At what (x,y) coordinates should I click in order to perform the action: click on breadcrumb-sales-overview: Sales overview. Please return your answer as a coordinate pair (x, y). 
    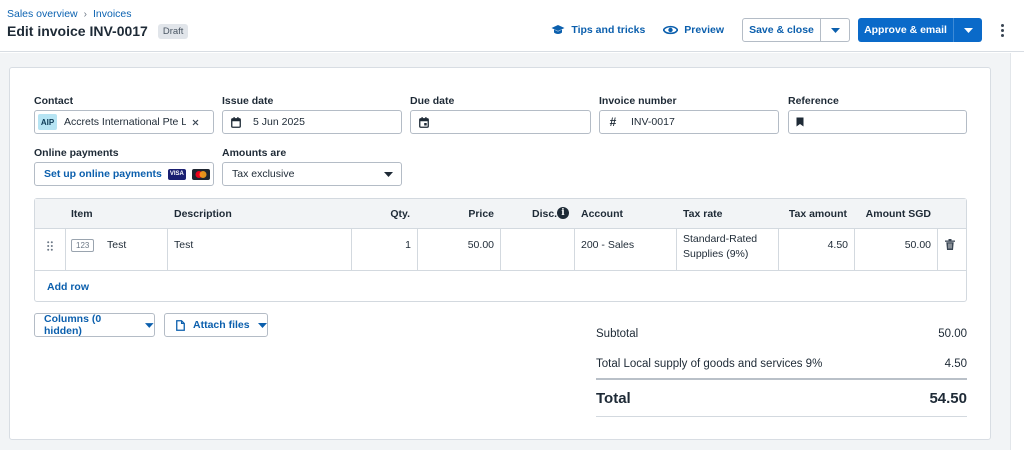
    Looking at the image, I should click on (42, 14).